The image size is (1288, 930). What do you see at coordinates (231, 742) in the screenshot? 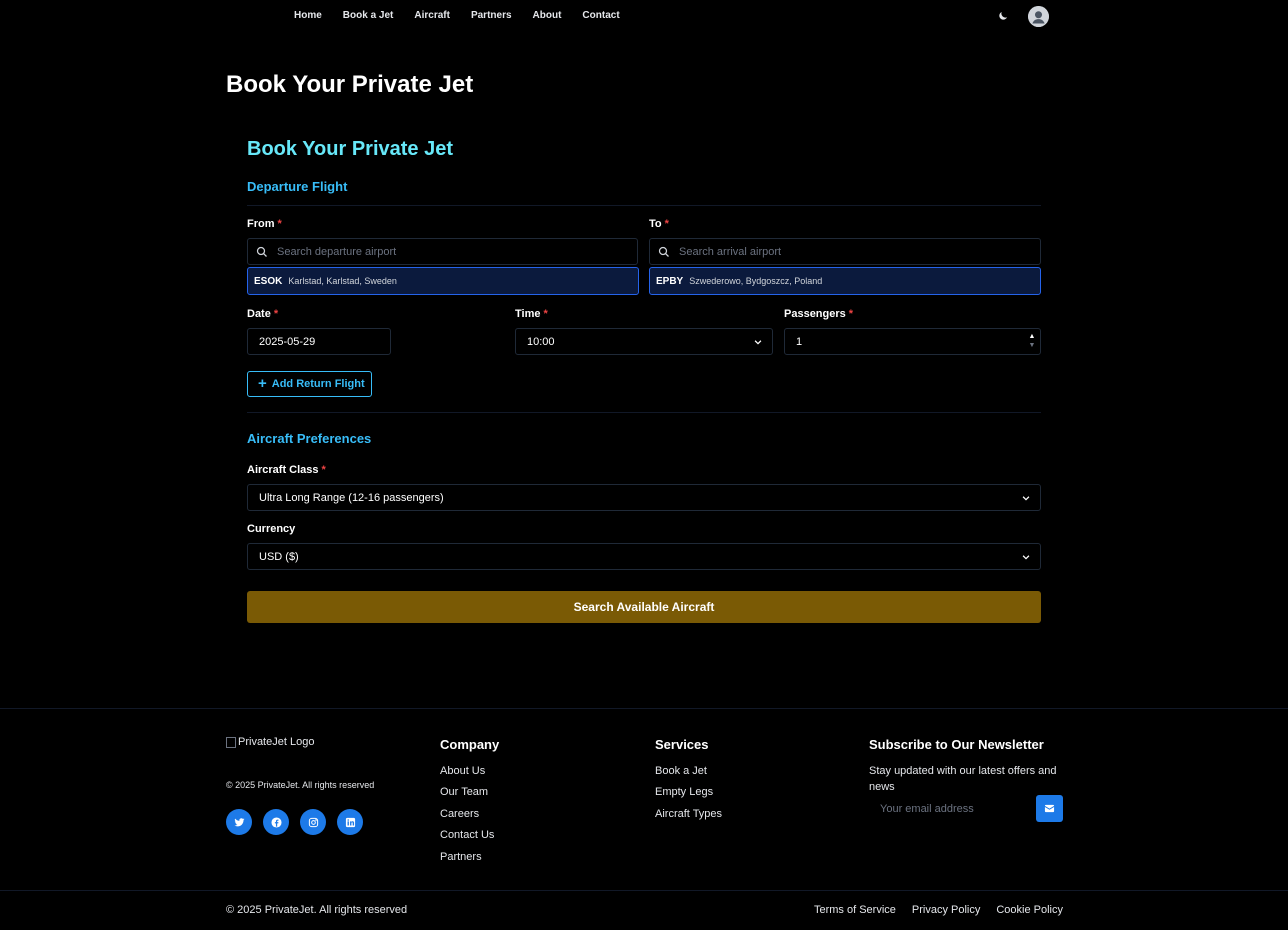
I see `broken-image-icon` at bounding box center [231, 742].